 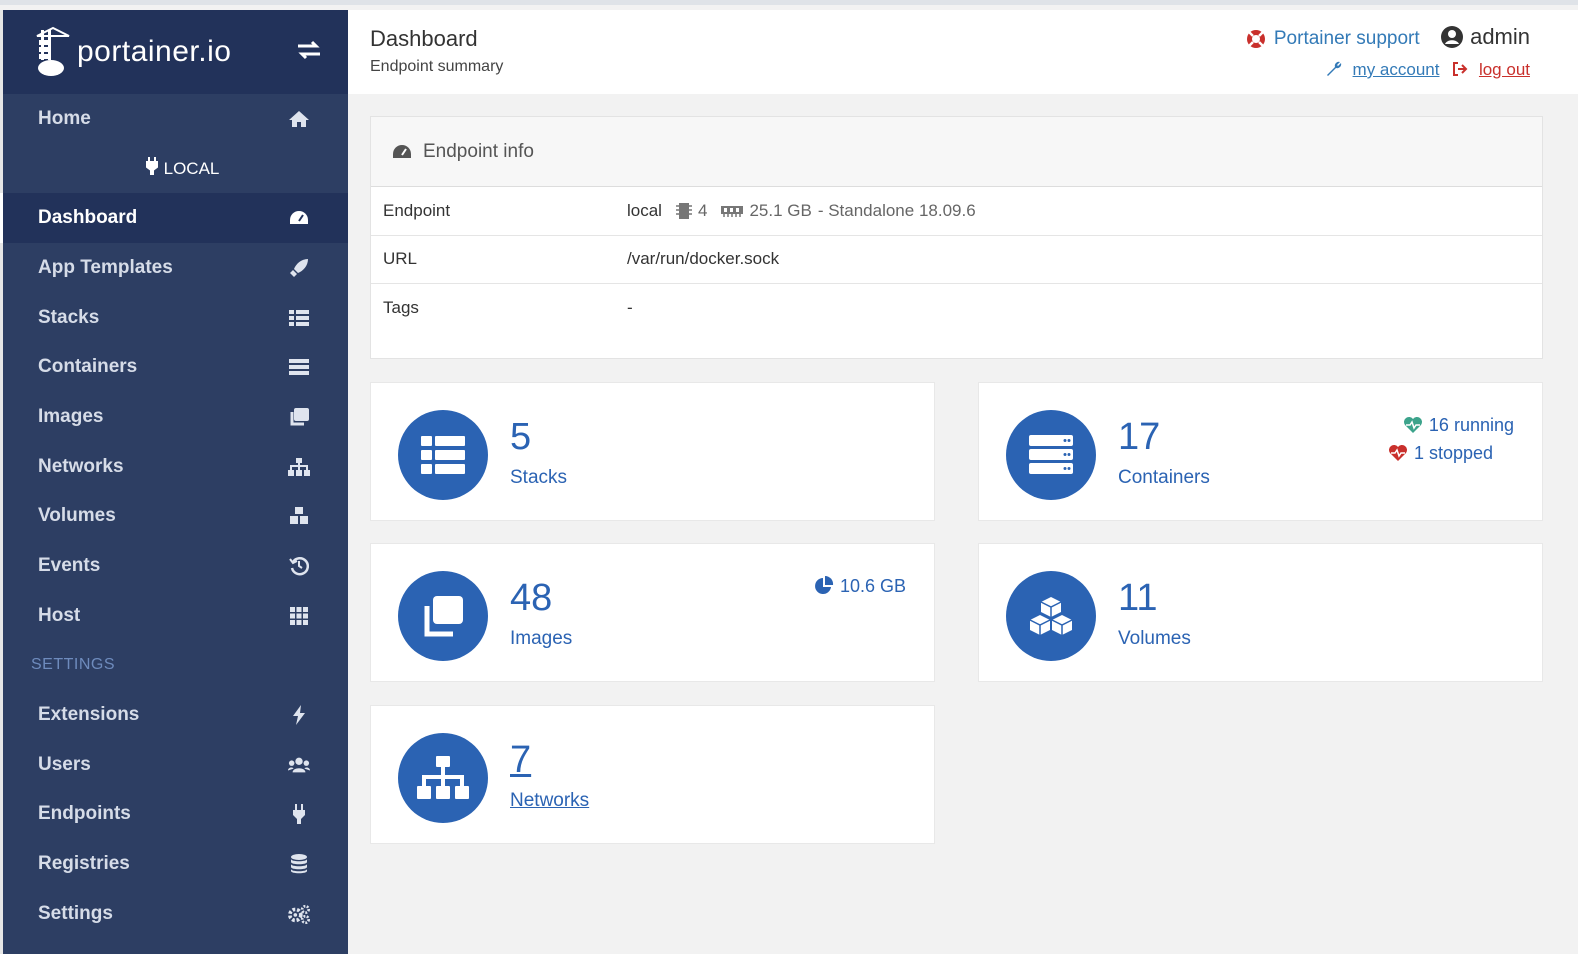 What do you see at coordinates (520, 760) in the screenshot?
I see `networks-count: 7` at bounding box center [520, 760].